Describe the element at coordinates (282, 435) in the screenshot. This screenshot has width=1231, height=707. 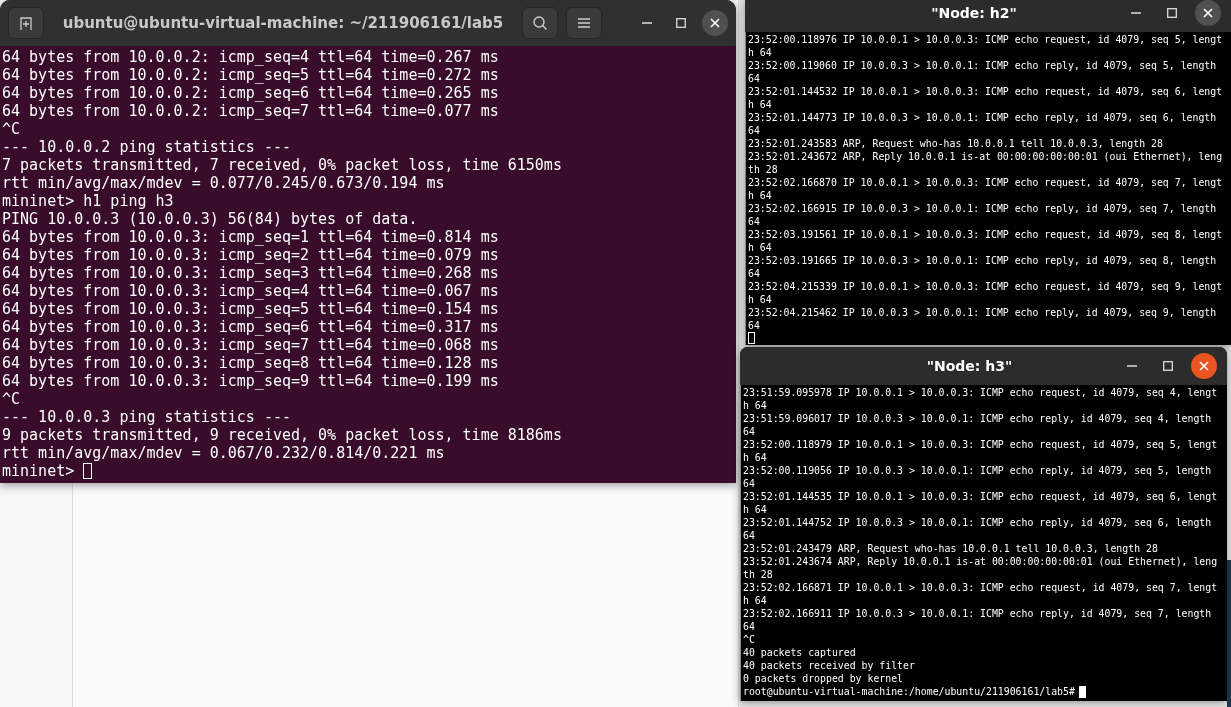
I see `terminal-line: 9 packets transmitted, 9 received, 0% packet loss, time 8186ms` at that location.